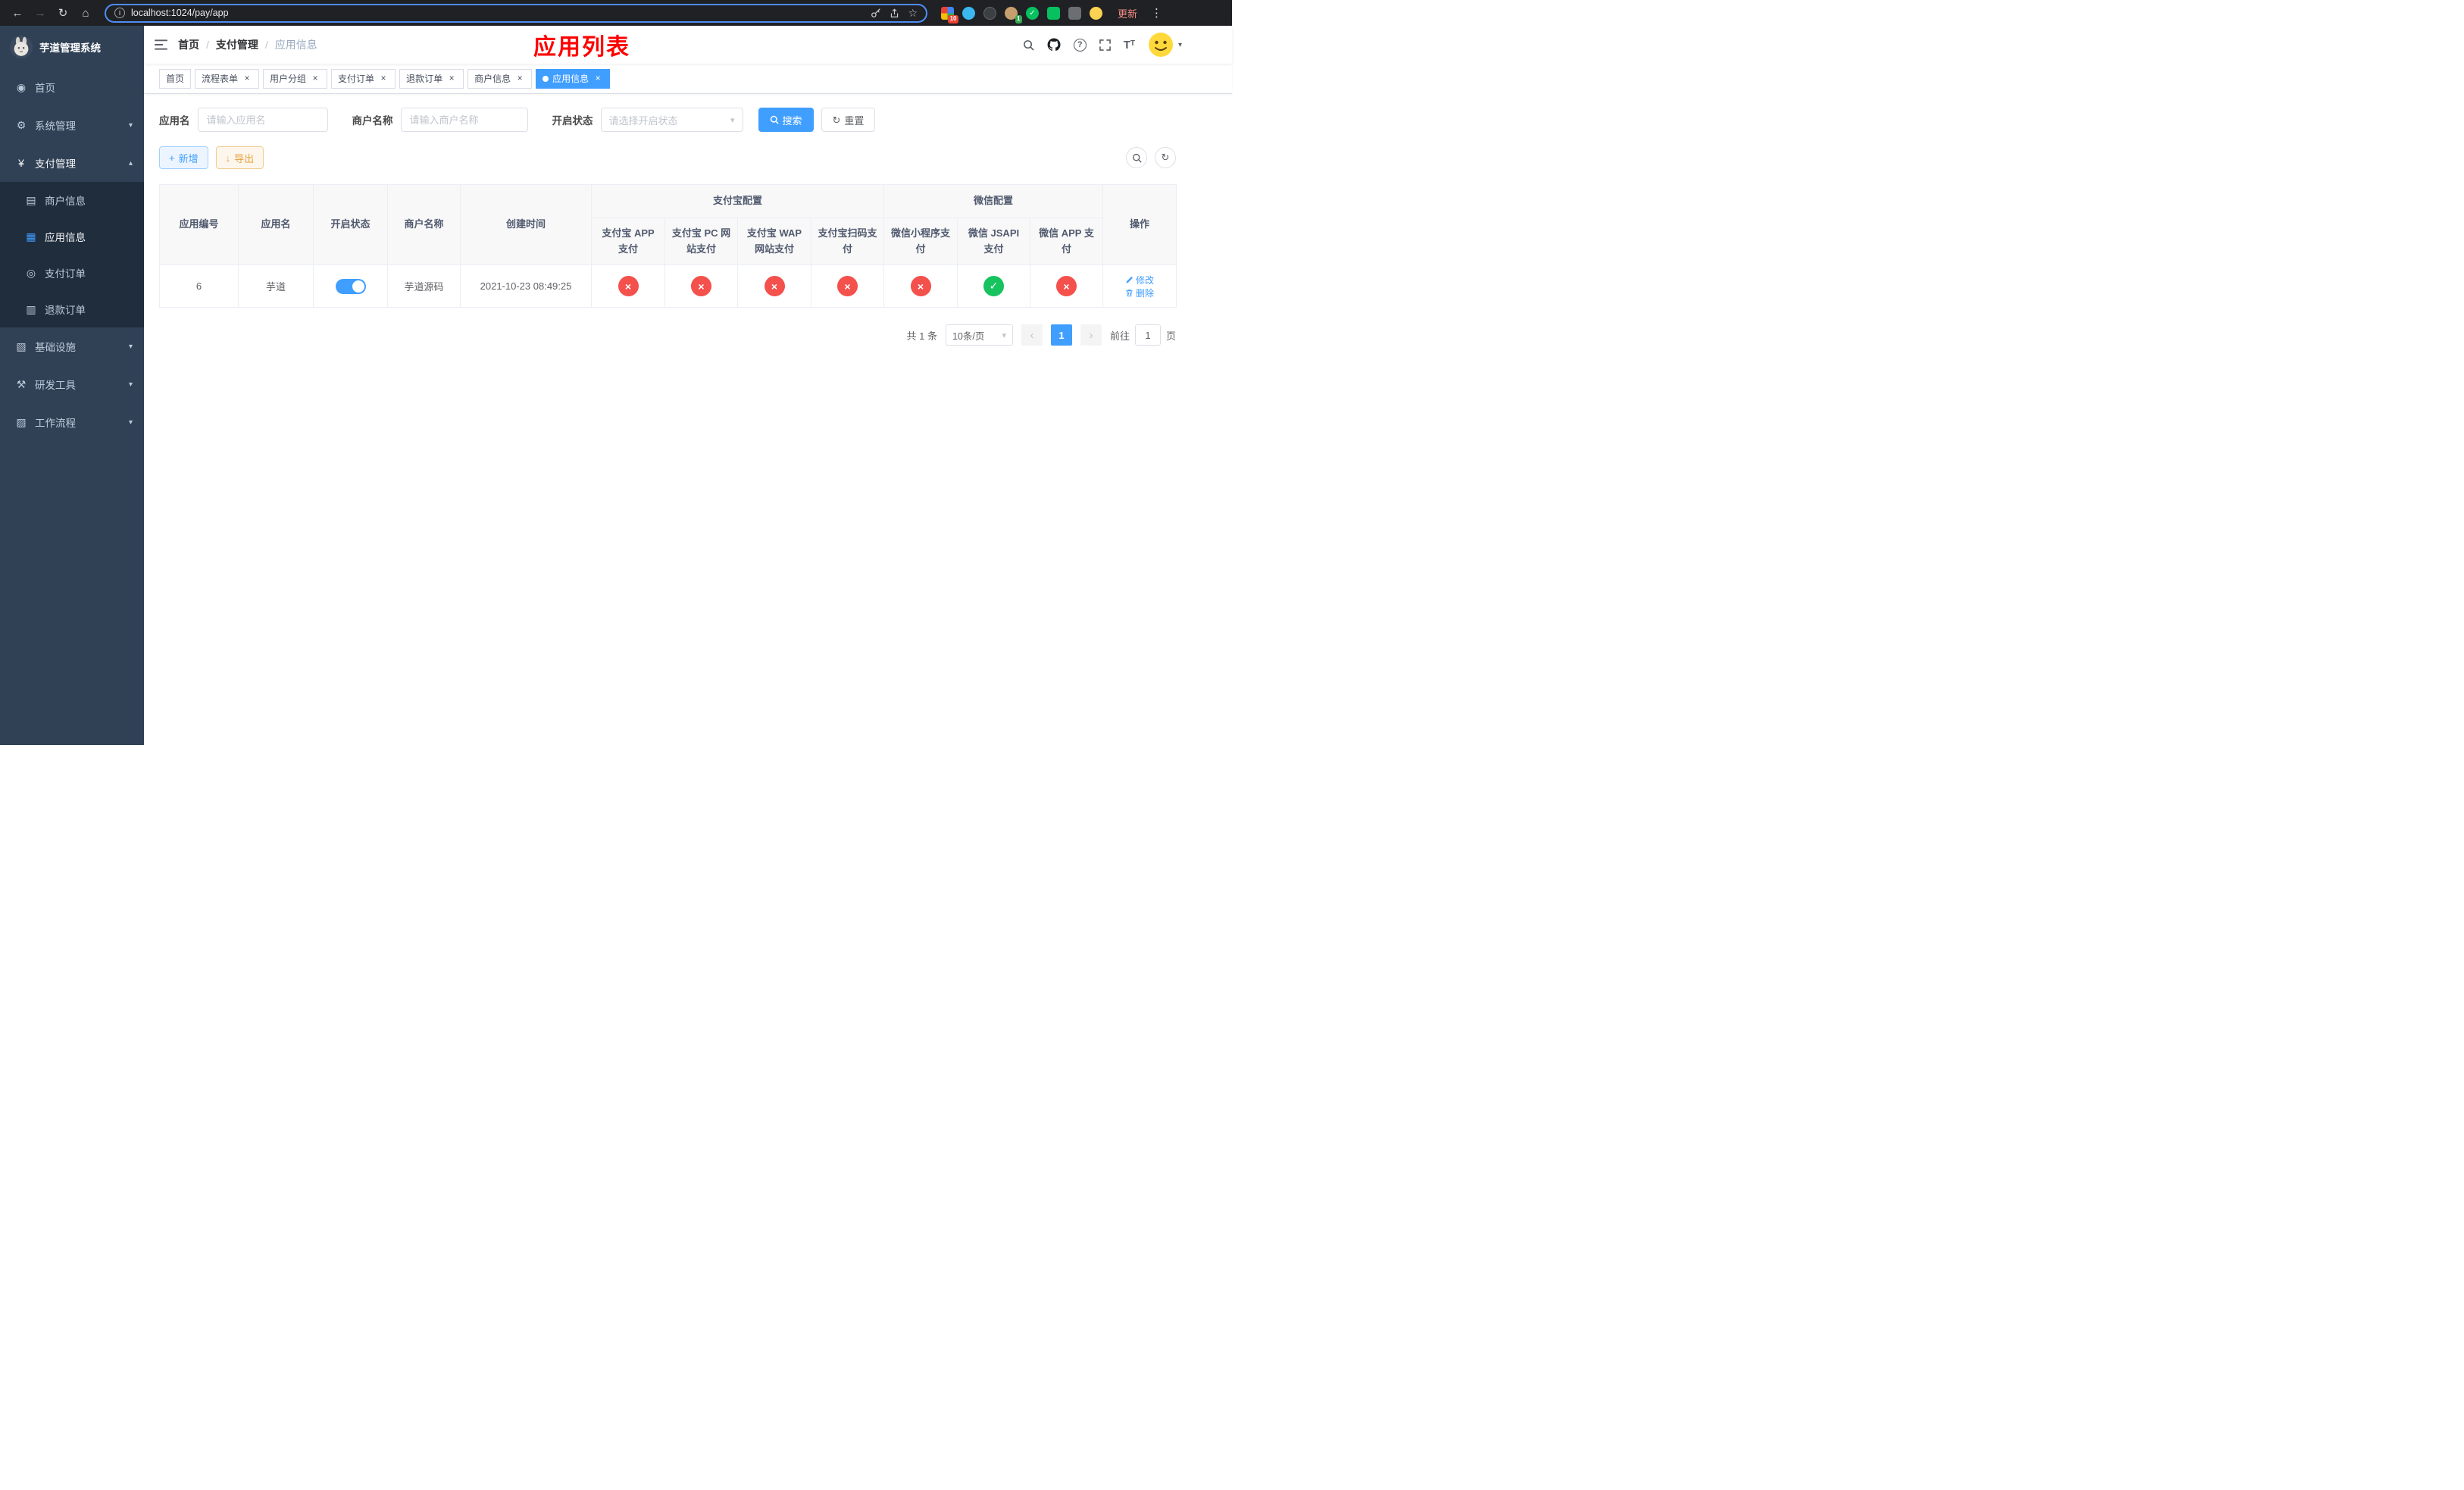 This screenshot has width=2464, height=1490. I want to click on refresh-table-button: ↻, so click(1165, 157).